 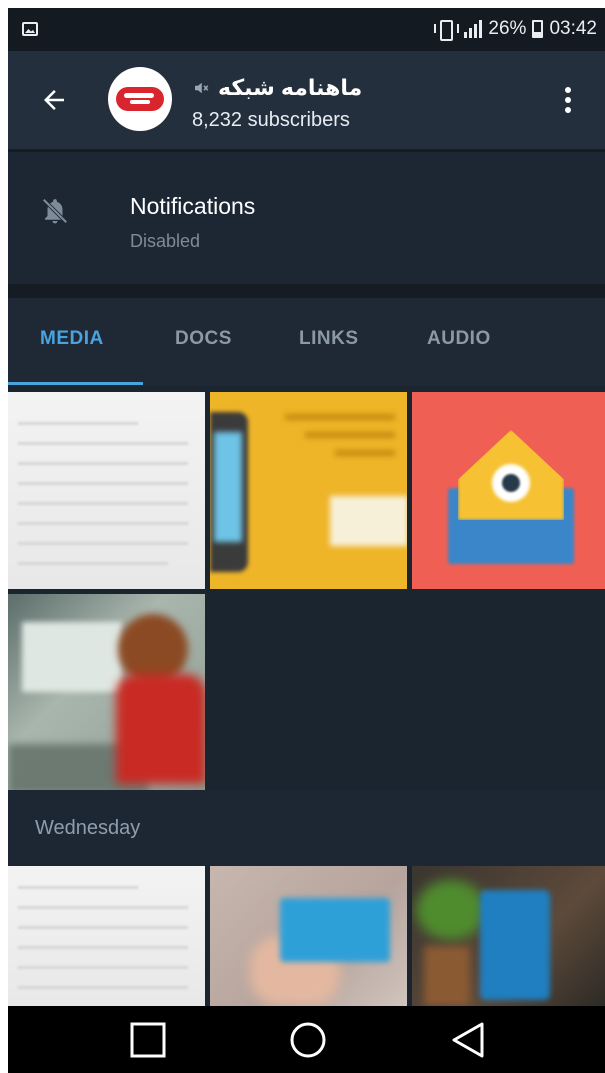 I want to click on vibrate-icon, so click(x=447, y=30).